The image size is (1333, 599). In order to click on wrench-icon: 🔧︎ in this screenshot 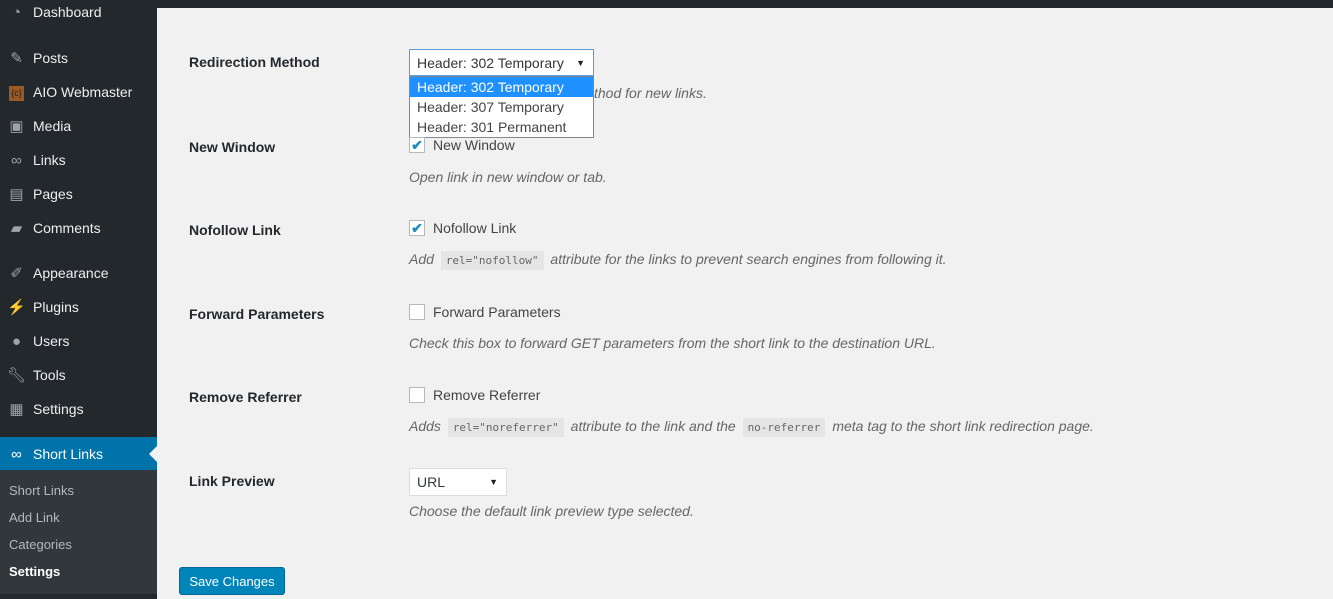, I will do `click(16, 375)`.